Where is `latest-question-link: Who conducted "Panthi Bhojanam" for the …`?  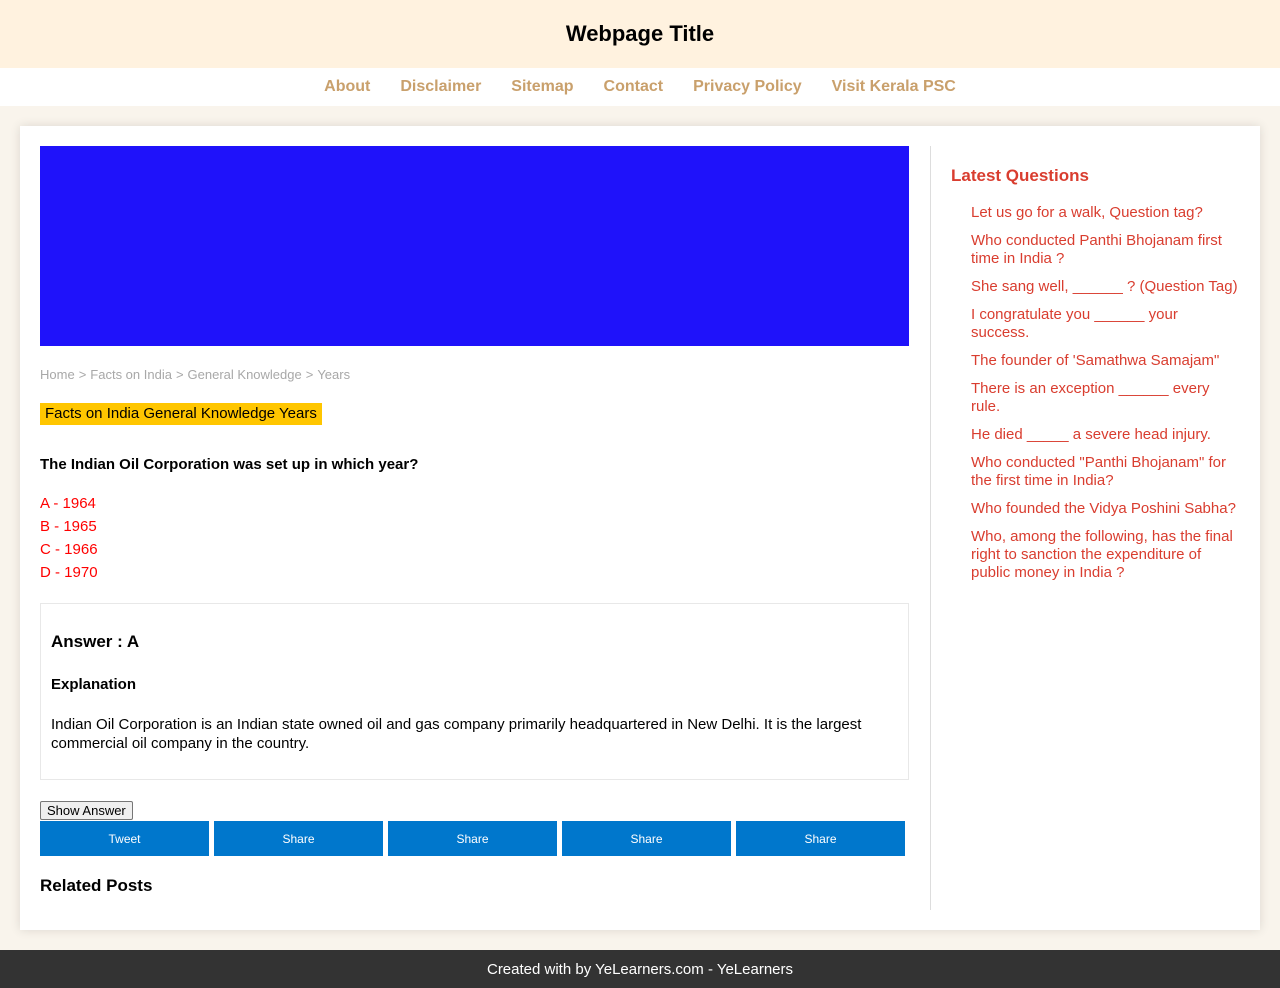 latest-question-link: Who conducted "Panthi Bhojanam" for the … is located at coordinates (1105, 472).